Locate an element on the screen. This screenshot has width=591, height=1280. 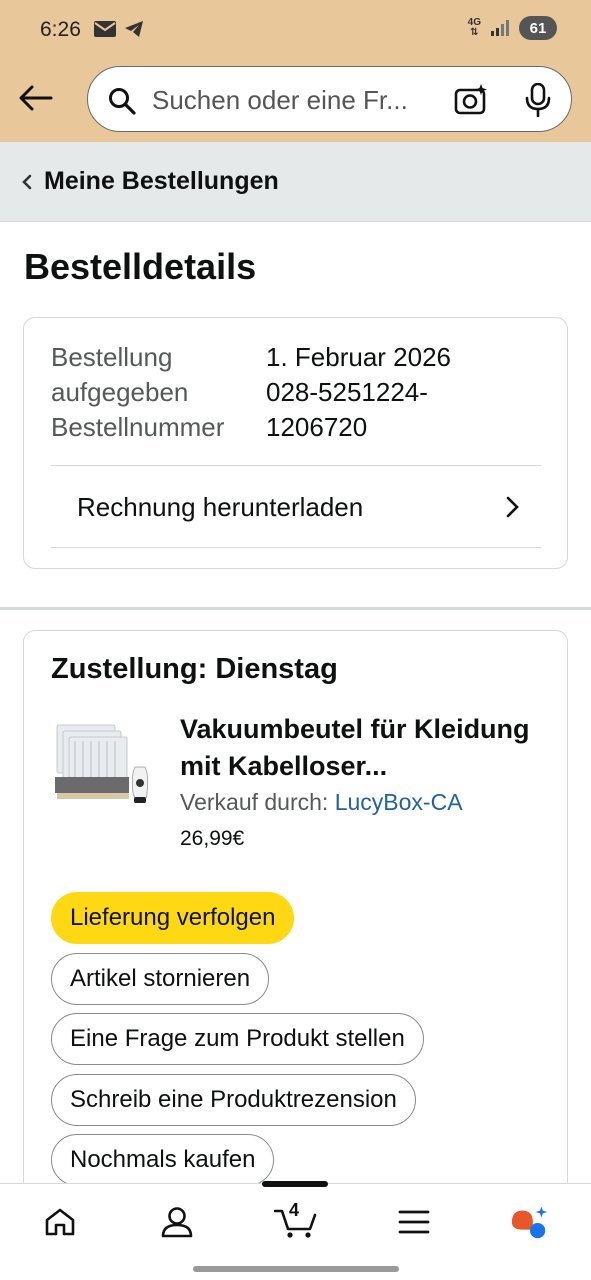
notification-icons is located at coordinates (119, 29).